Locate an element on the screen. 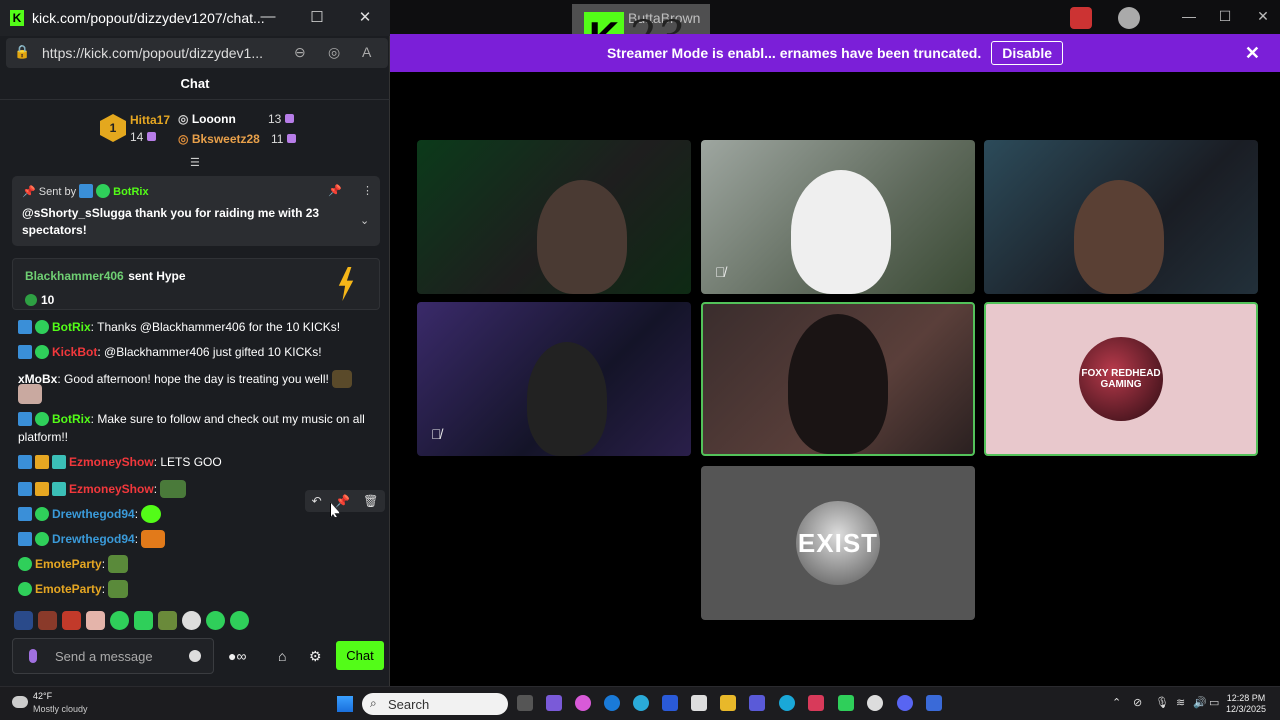 The width and height of the screenshot is (1280, 720). store-app-icon is located at coordinates (699, 703).